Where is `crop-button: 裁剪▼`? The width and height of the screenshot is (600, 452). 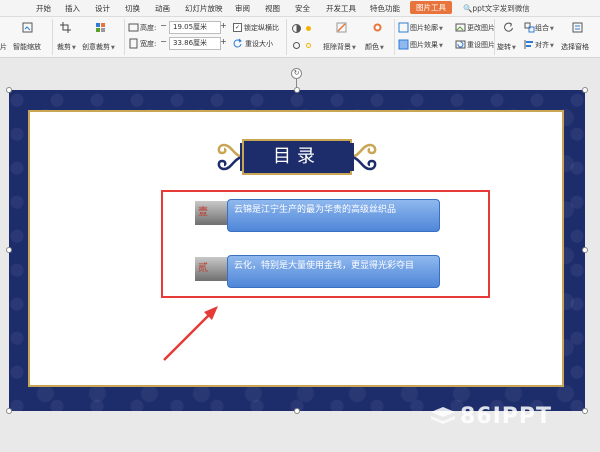 crop-button: 裁剪▼ is located at coordinates (66, 47).